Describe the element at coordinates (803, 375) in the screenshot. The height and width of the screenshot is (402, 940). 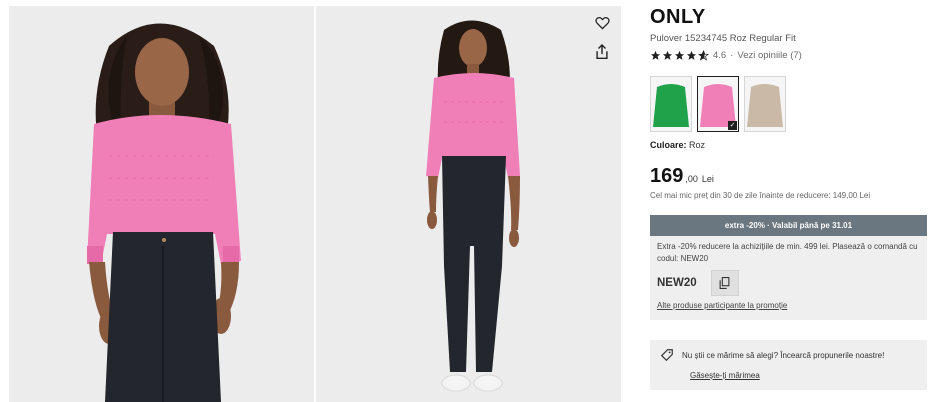
I see `find-size-link: Găsește-ți mărimea` at that location.